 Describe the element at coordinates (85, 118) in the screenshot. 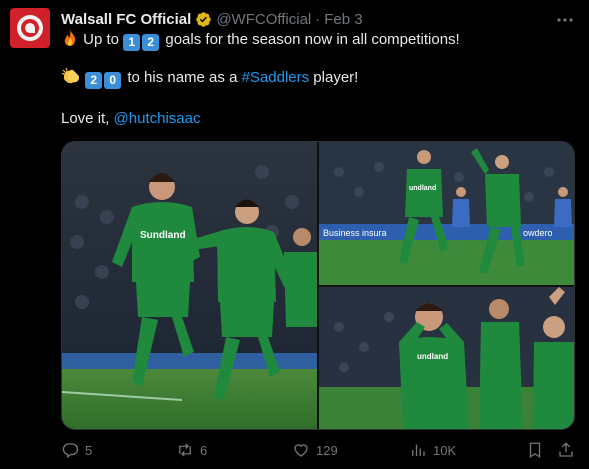

I see `line3-prefix: Love it,` at that location.